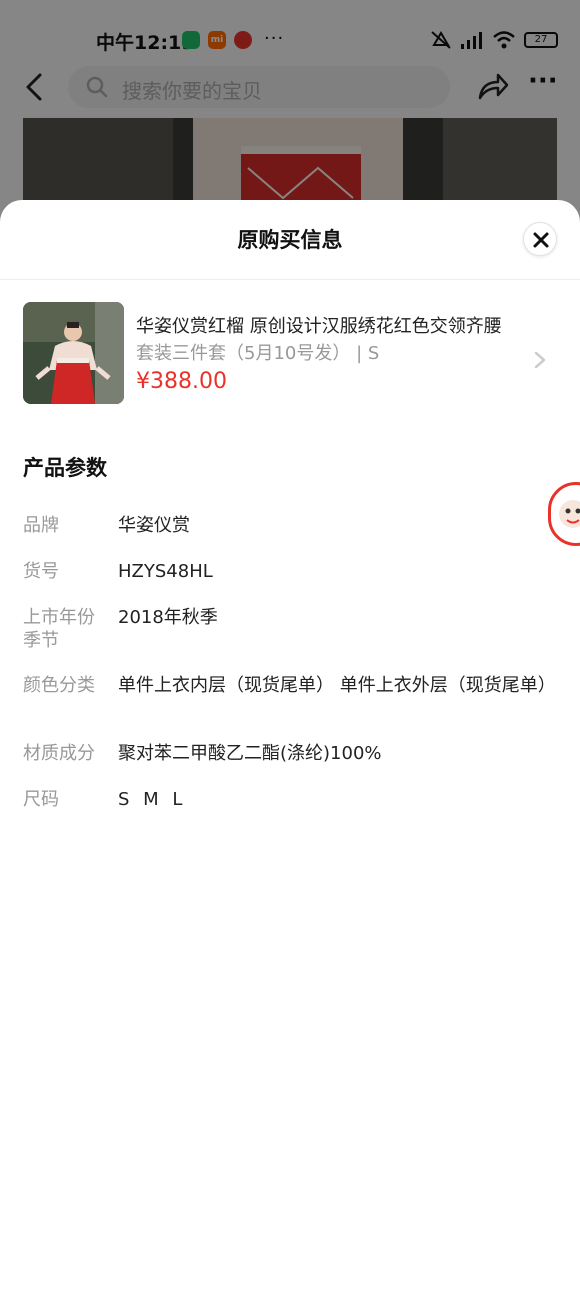  What do you see at coordinates (41, 571) in the screenshot?
I see `param-key: 货号` at bounding box center [41, 571].